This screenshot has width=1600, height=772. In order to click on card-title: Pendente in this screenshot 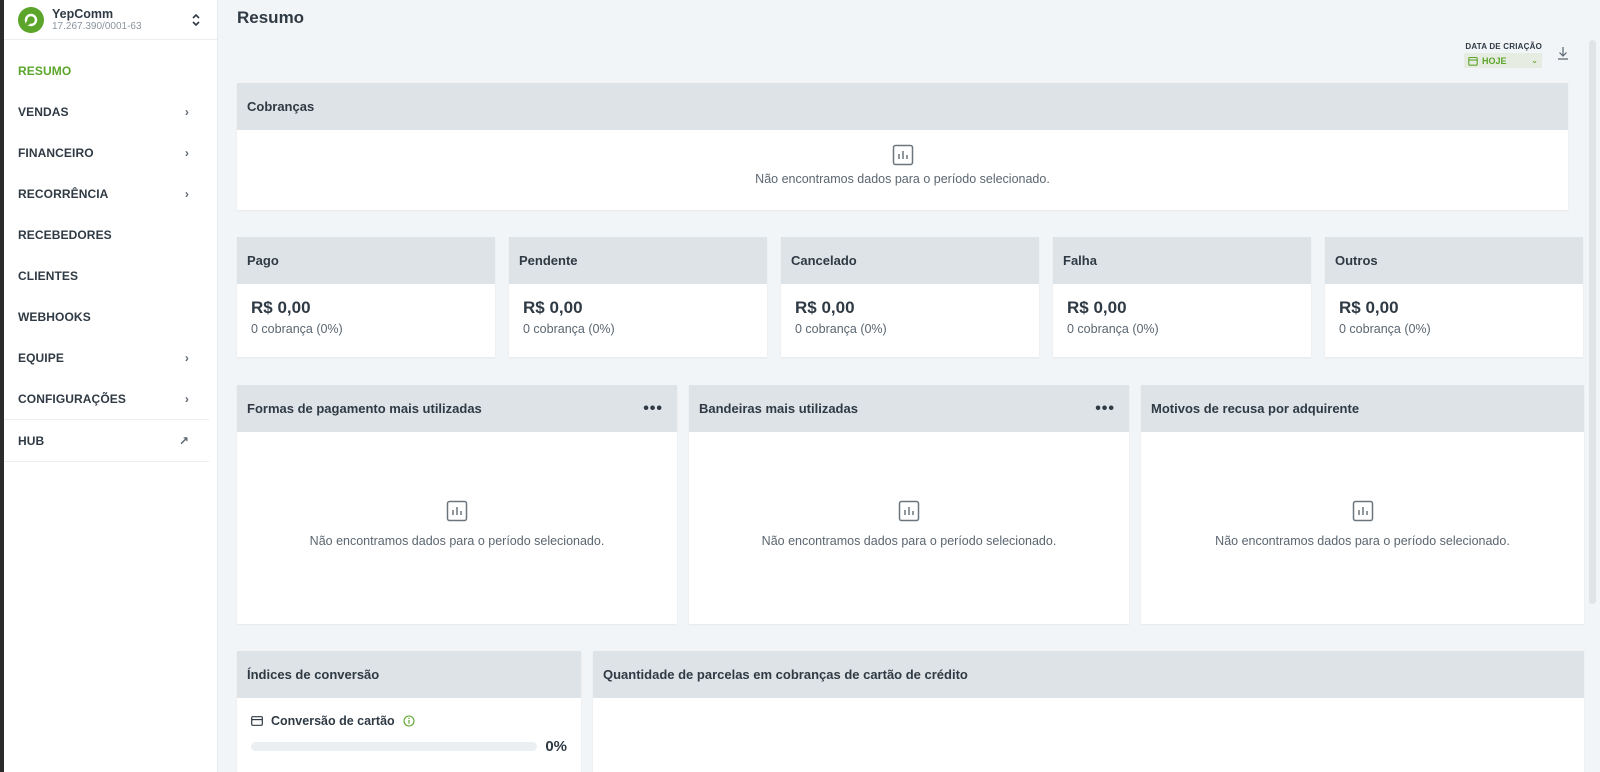, I will do `click(548, 260)`.